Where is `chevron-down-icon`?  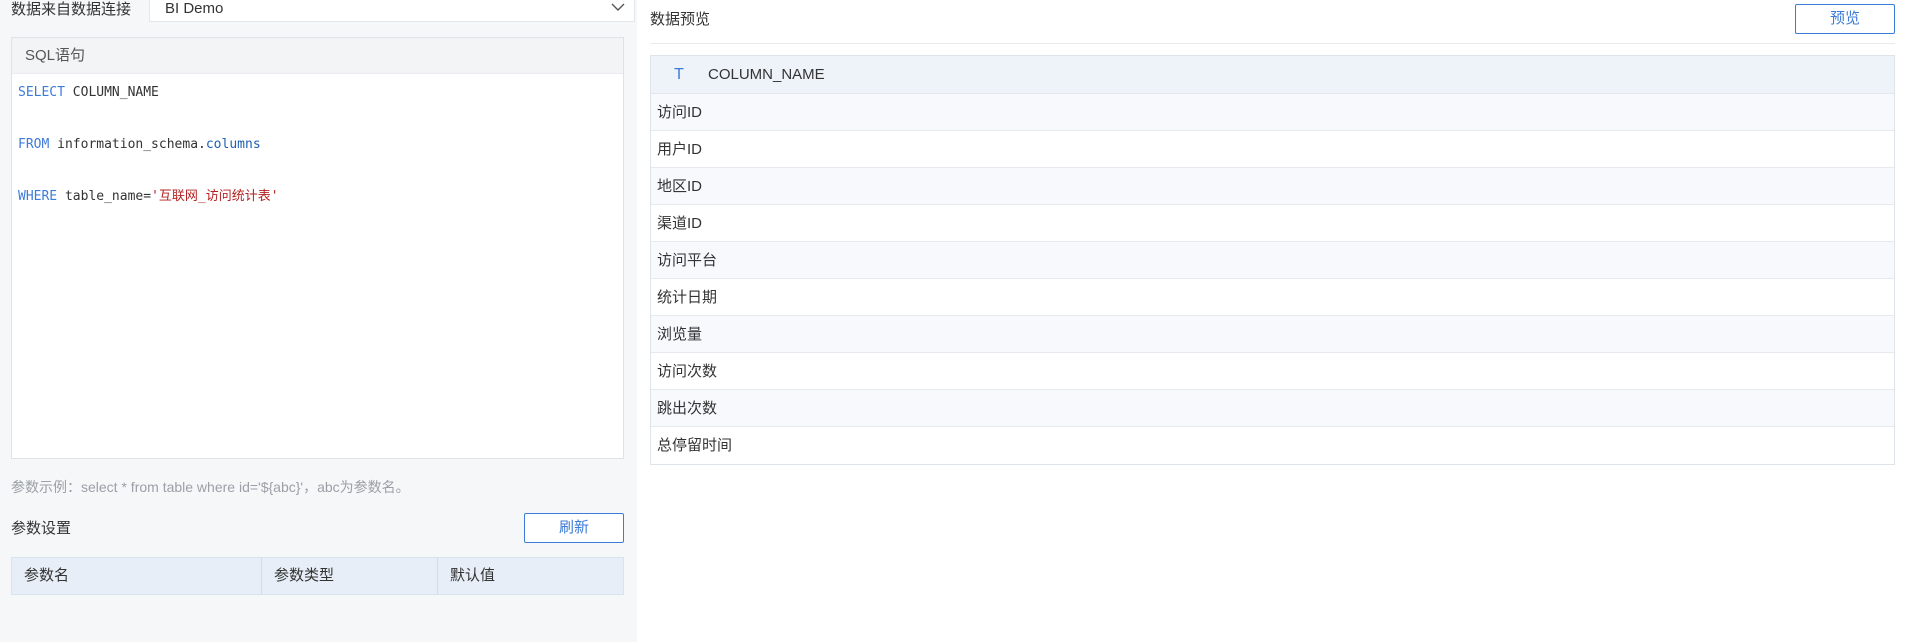 chevron-down-icon is located at coordinates (618, 7).